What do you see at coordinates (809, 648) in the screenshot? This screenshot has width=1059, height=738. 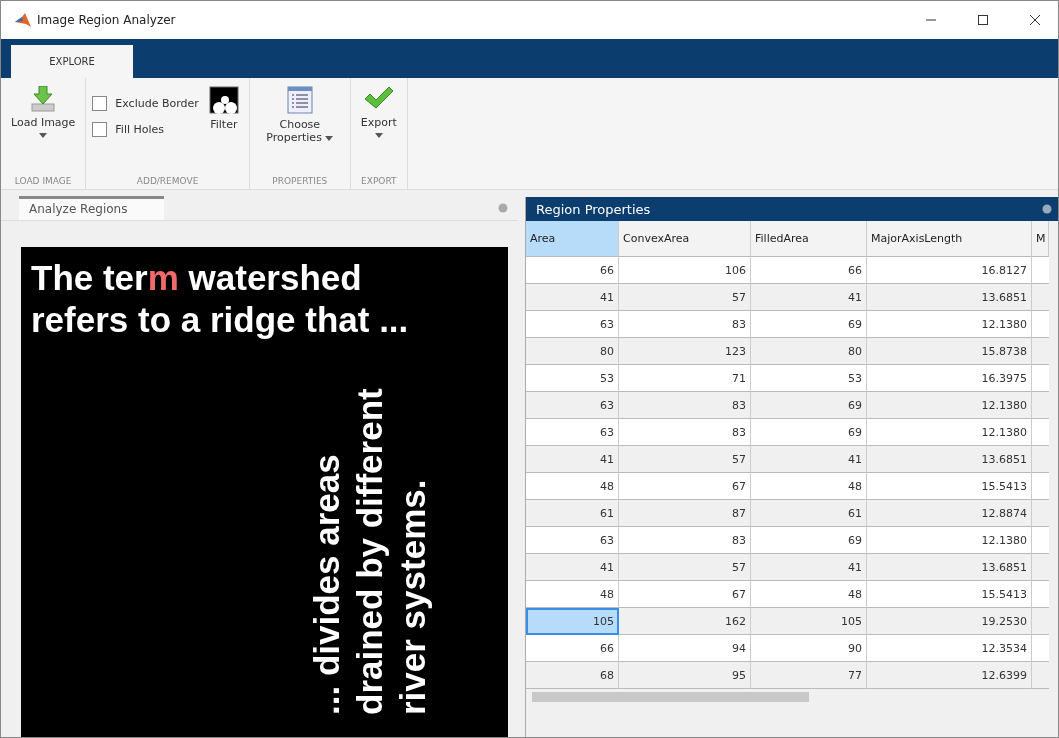 I see `table-cell: 90` at bounding box center [809, 648].